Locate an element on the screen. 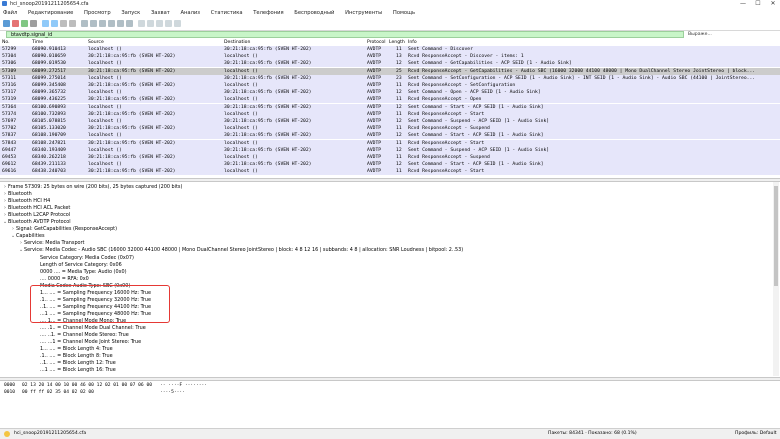 The image size is (780, 439). packet-cell-protocol: AVDTP is located at coordinates (374, 100).